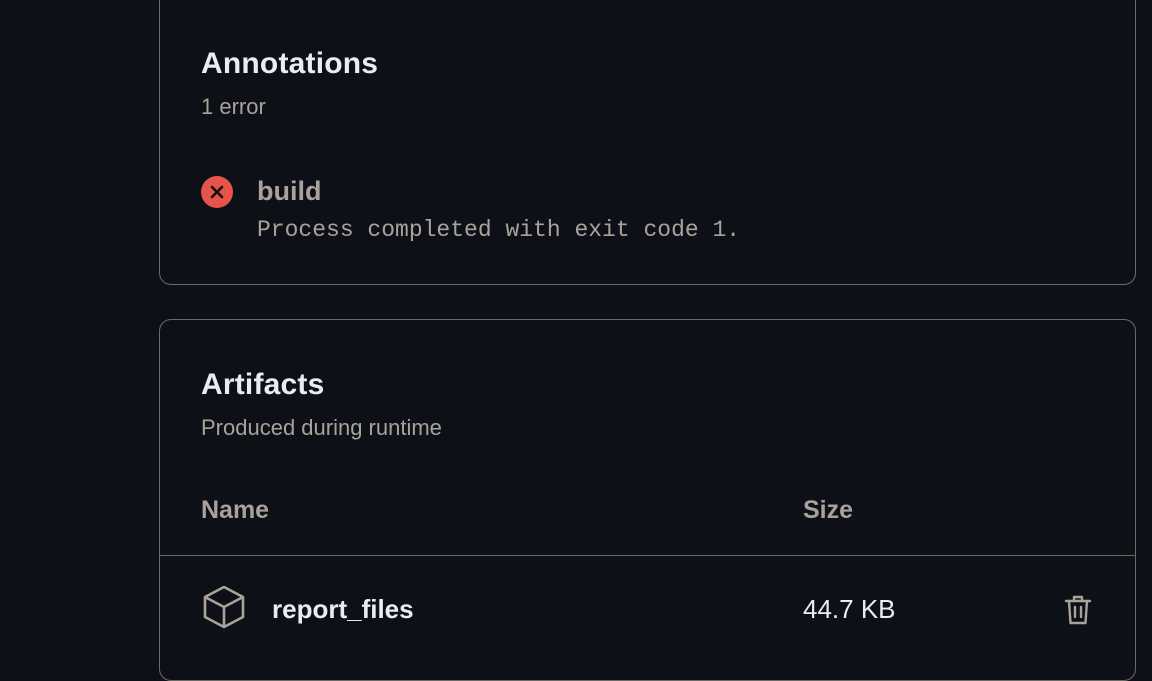 The width and height of the screenshot is (1152, 681). I want to click on delete-artifact-button, so click(1078, 610).